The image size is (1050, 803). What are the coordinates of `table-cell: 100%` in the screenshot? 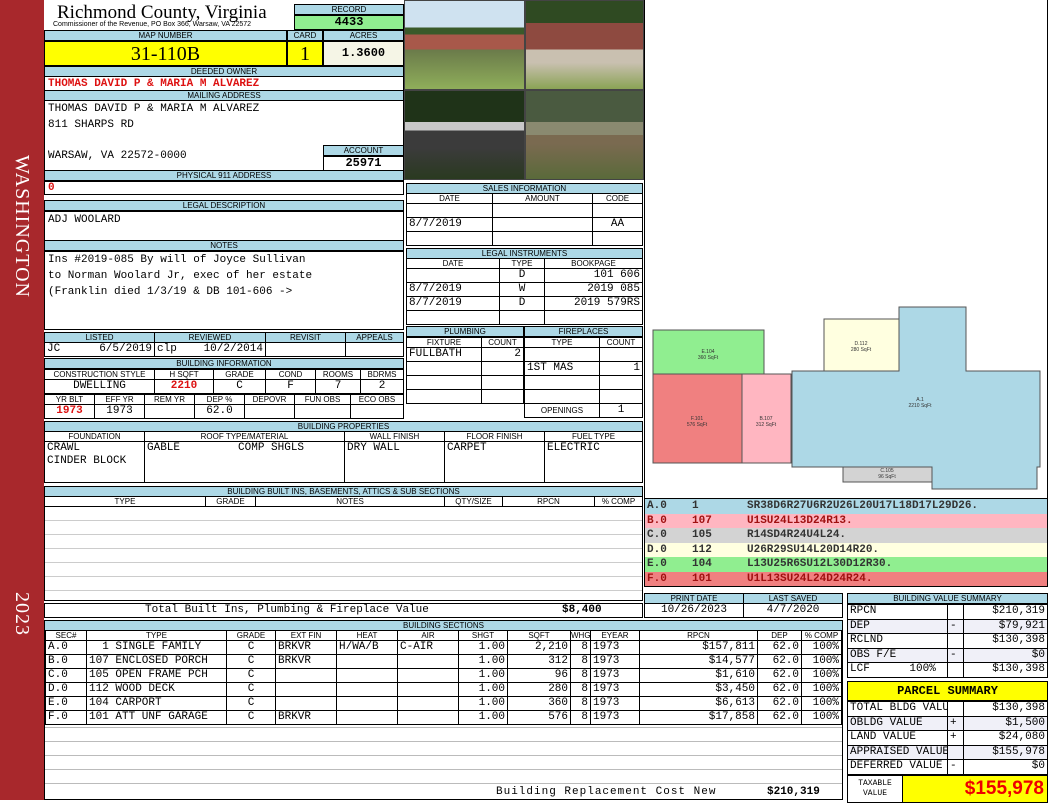 It's located at (821, 703).